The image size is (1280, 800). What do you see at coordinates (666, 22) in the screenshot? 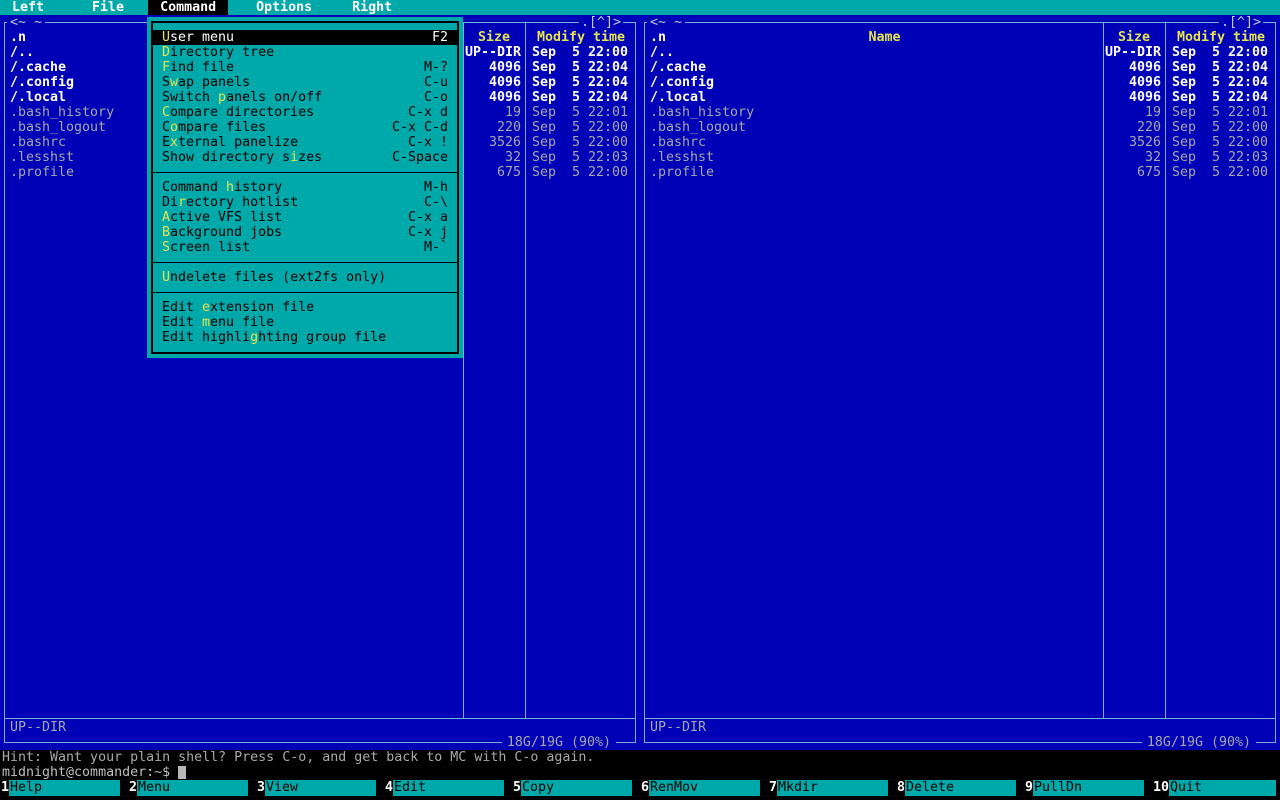
I see `right-panel-path: <~ ~` at bounding box center [666, 22].